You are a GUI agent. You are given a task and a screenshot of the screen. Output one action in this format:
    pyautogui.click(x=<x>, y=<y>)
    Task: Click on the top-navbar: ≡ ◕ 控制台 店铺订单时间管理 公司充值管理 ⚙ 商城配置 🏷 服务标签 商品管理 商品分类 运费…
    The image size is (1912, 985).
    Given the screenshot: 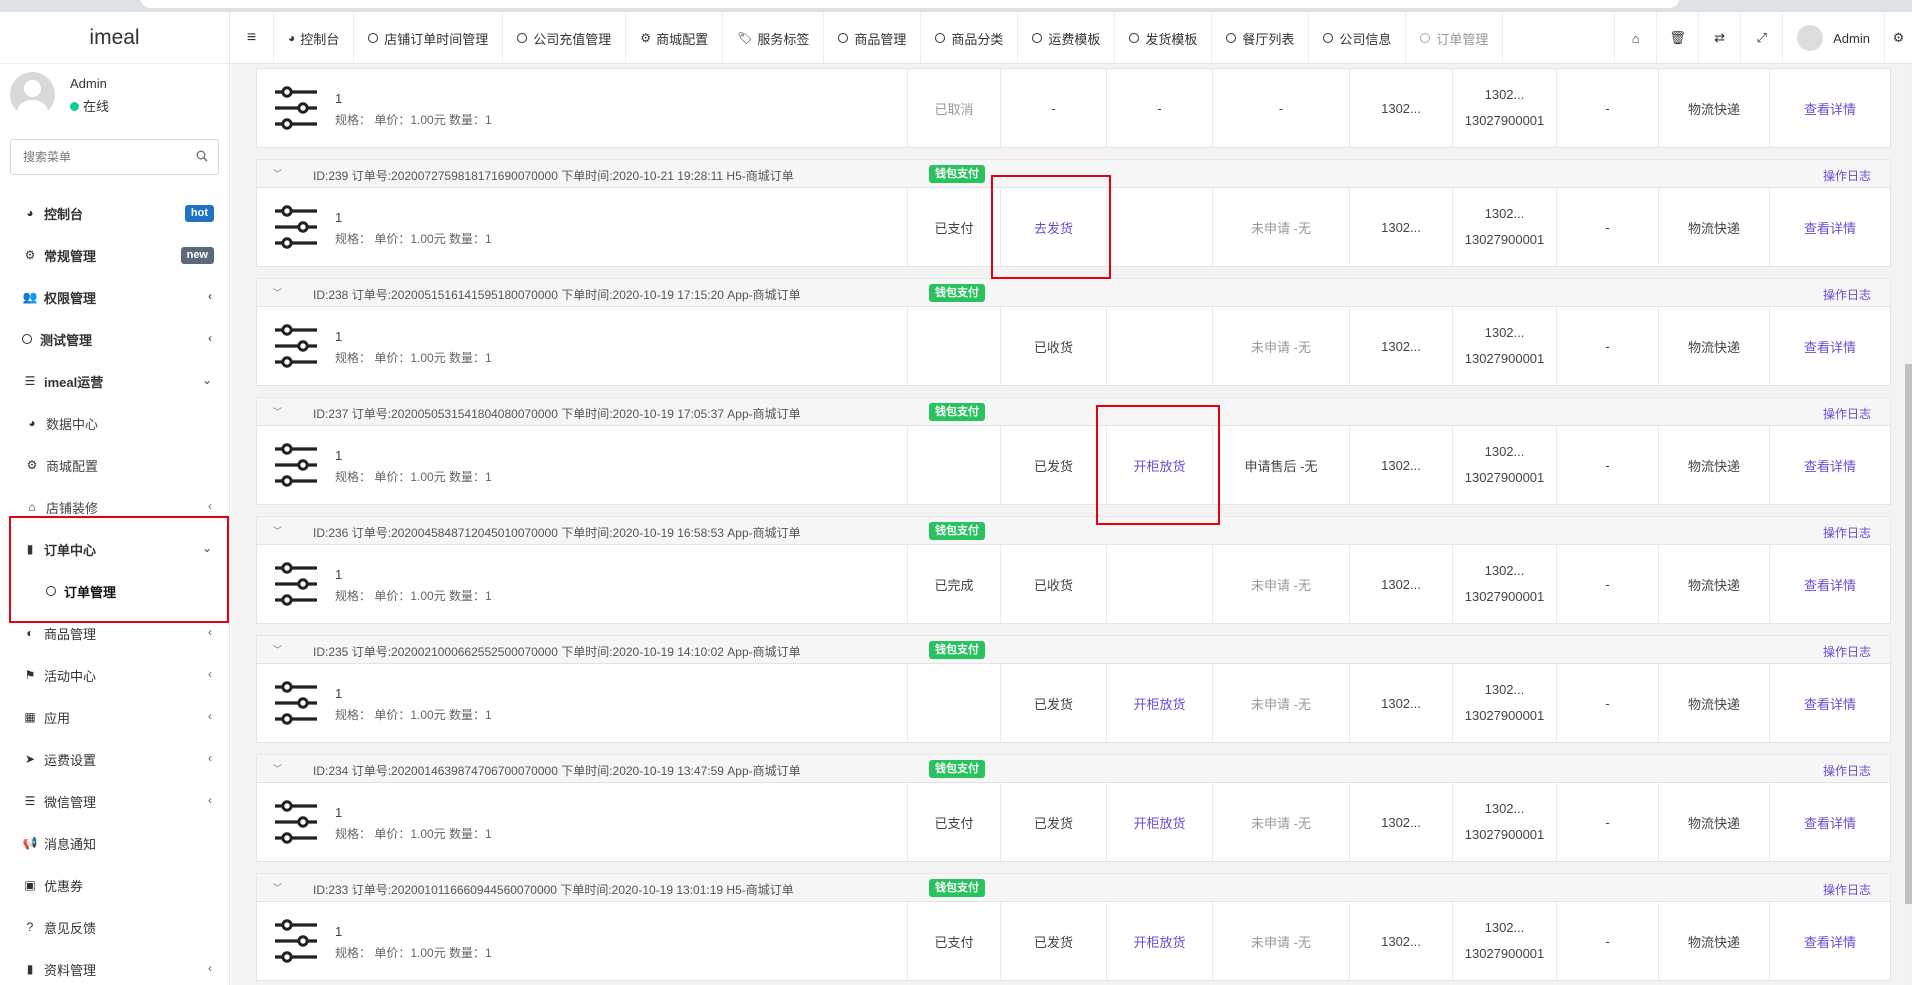 What is the action you would take?
    pyautogui.click(x=1071, y=38)
    